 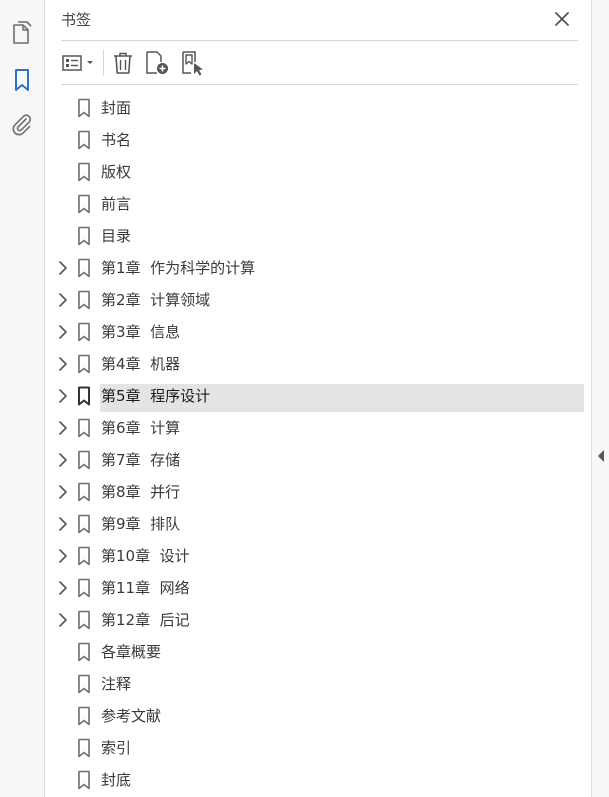 I want to click on bookmark-item: 第6章 计算, so click(x=318, y=428).